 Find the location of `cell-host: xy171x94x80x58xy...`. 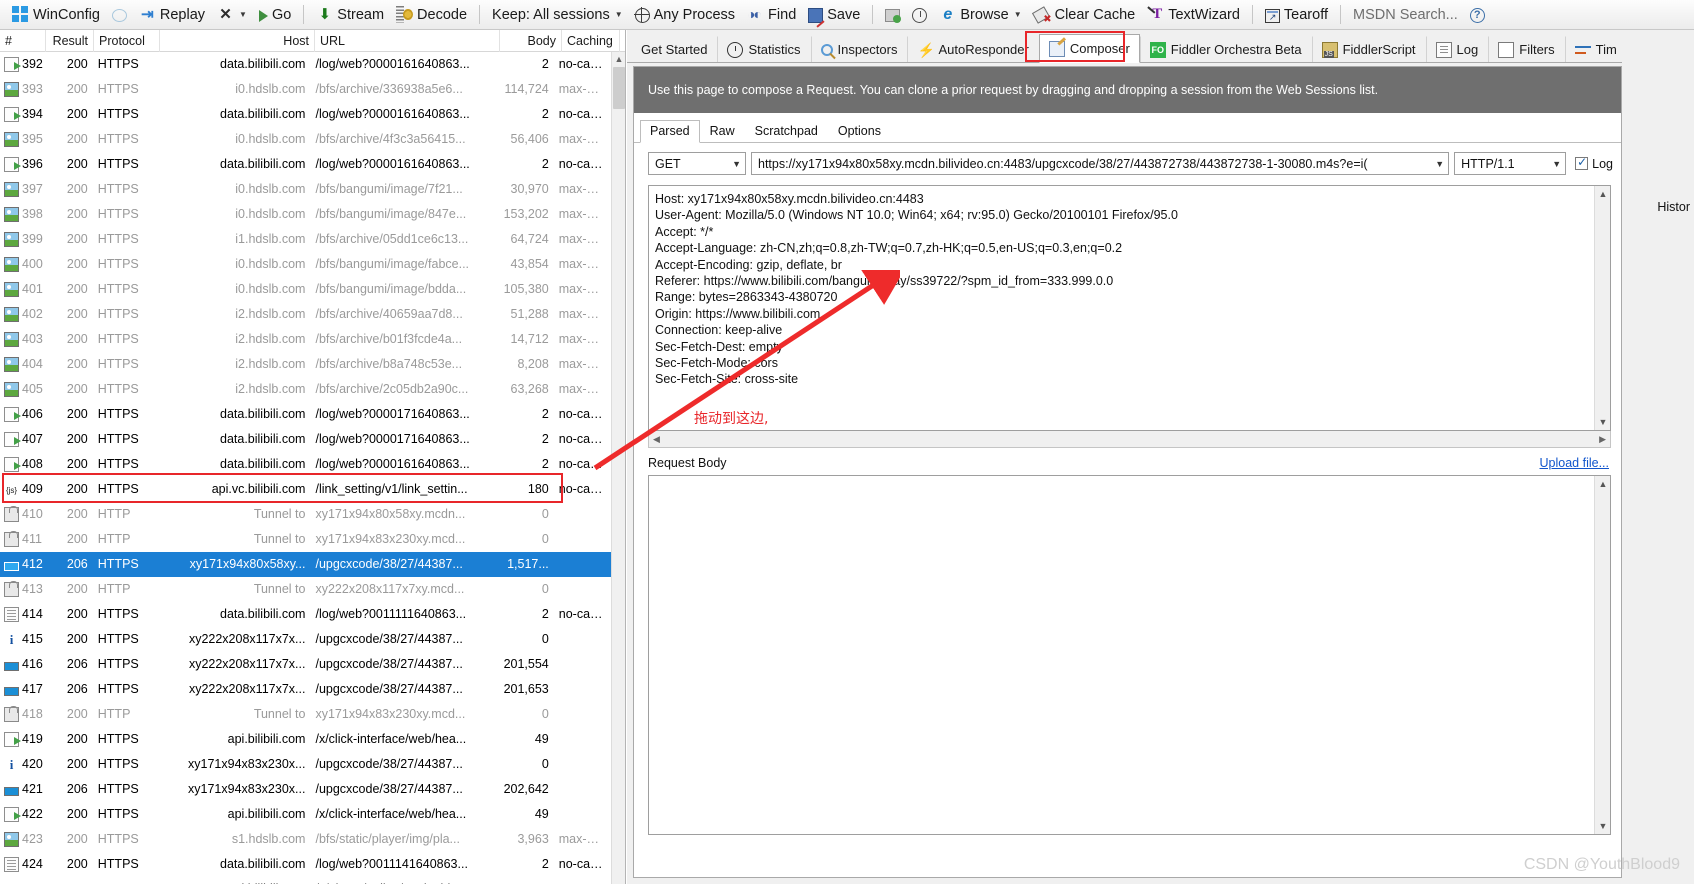

cell-host: xy171x94x80x58xy... is located at coordinates (247, 564).